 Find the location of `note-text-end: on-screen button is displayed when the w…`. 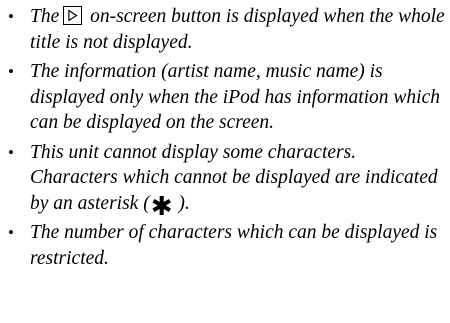

note-text-end: on-screen button is displayed when the w… is located at coordinates (237, 29).